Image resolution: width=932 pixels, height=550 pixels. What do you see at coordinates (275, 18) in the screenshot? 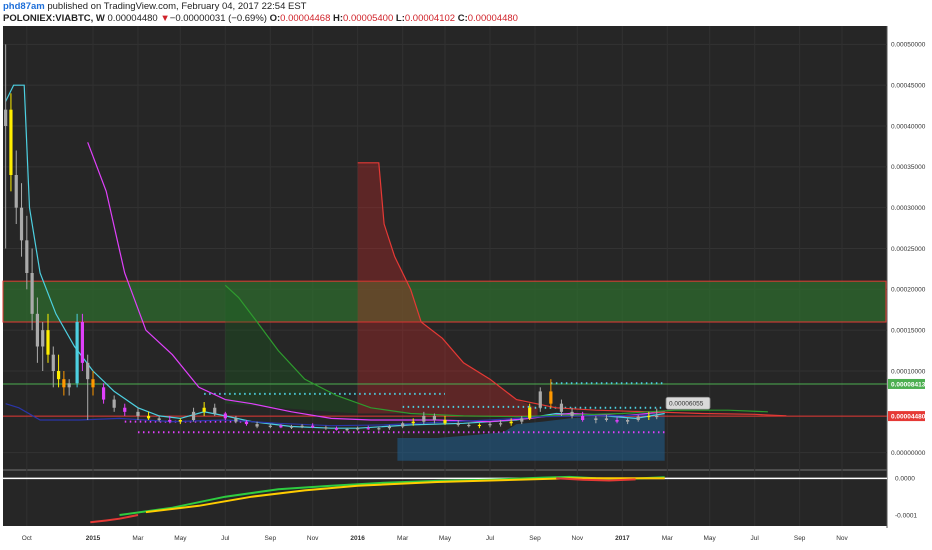
I see `open-label: O:` at bounding box center [275, 18].